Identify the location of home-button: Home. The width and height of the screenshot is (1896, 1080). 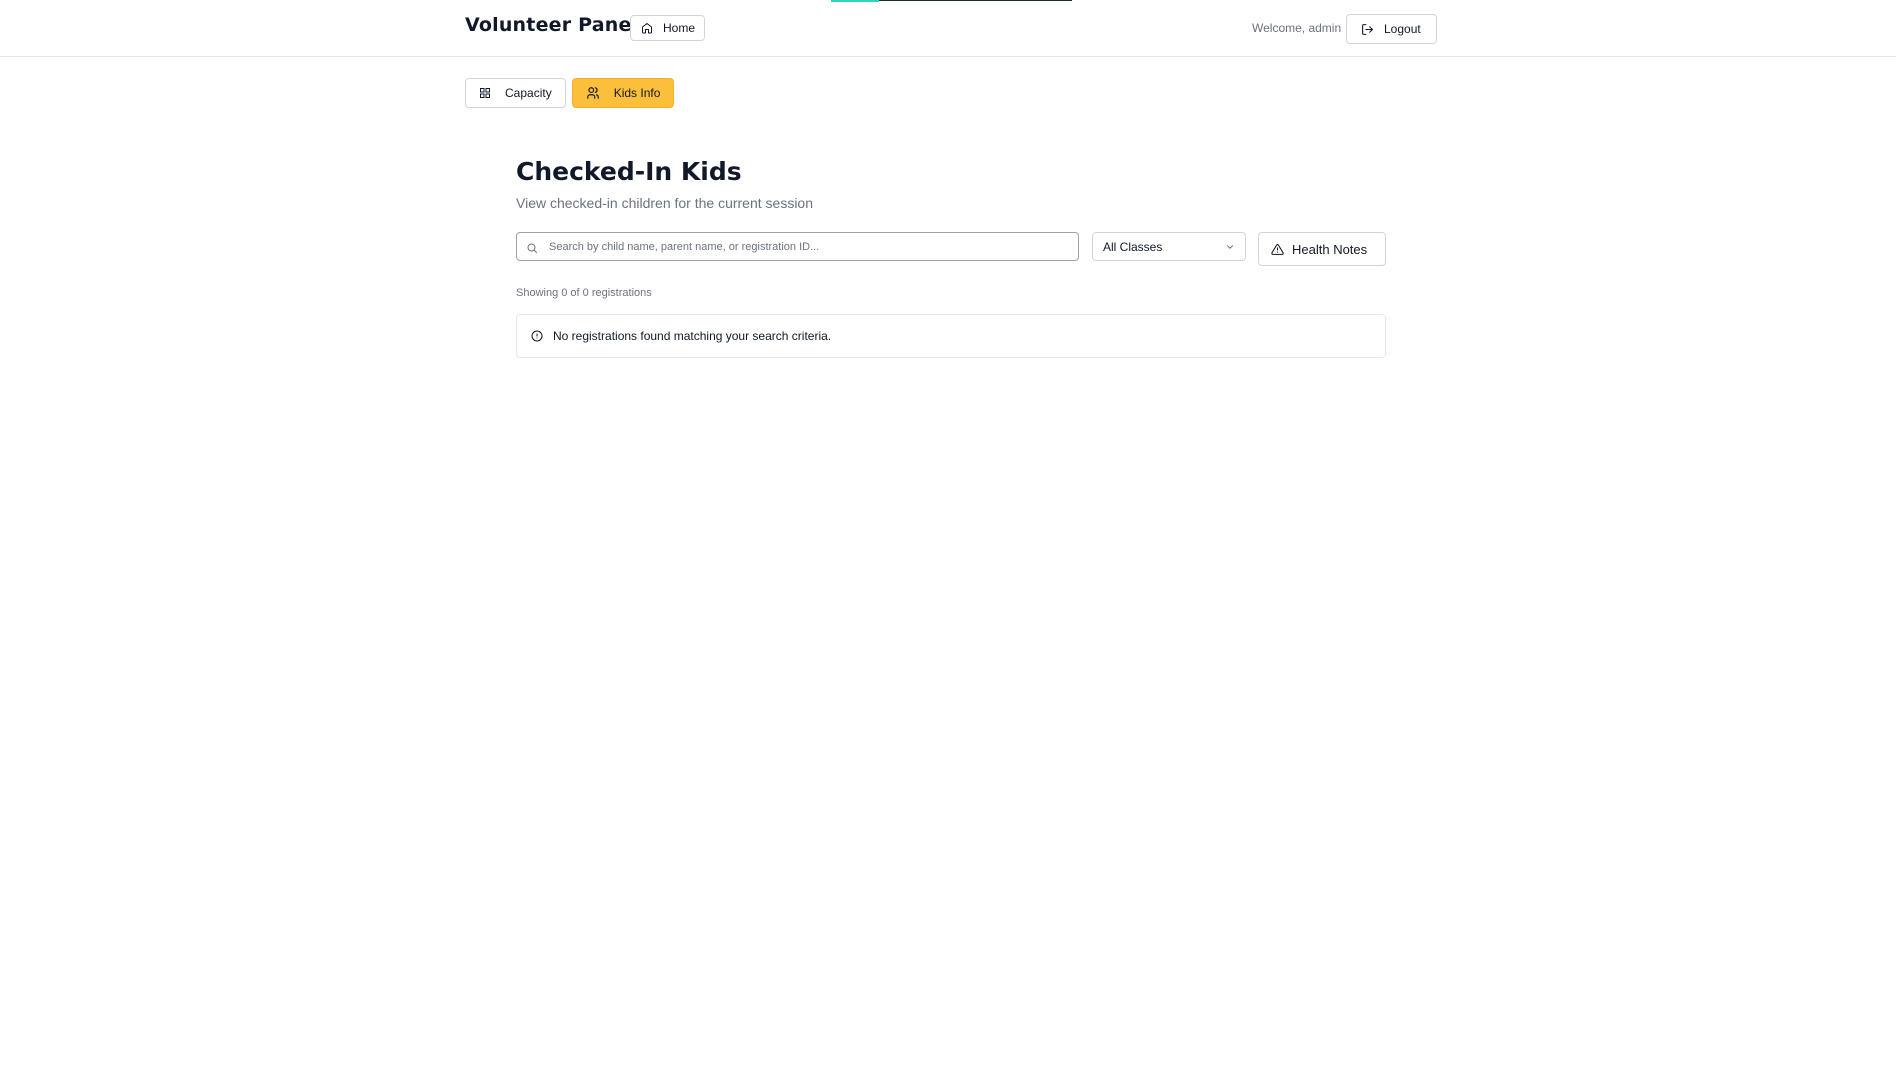
(667, 28).